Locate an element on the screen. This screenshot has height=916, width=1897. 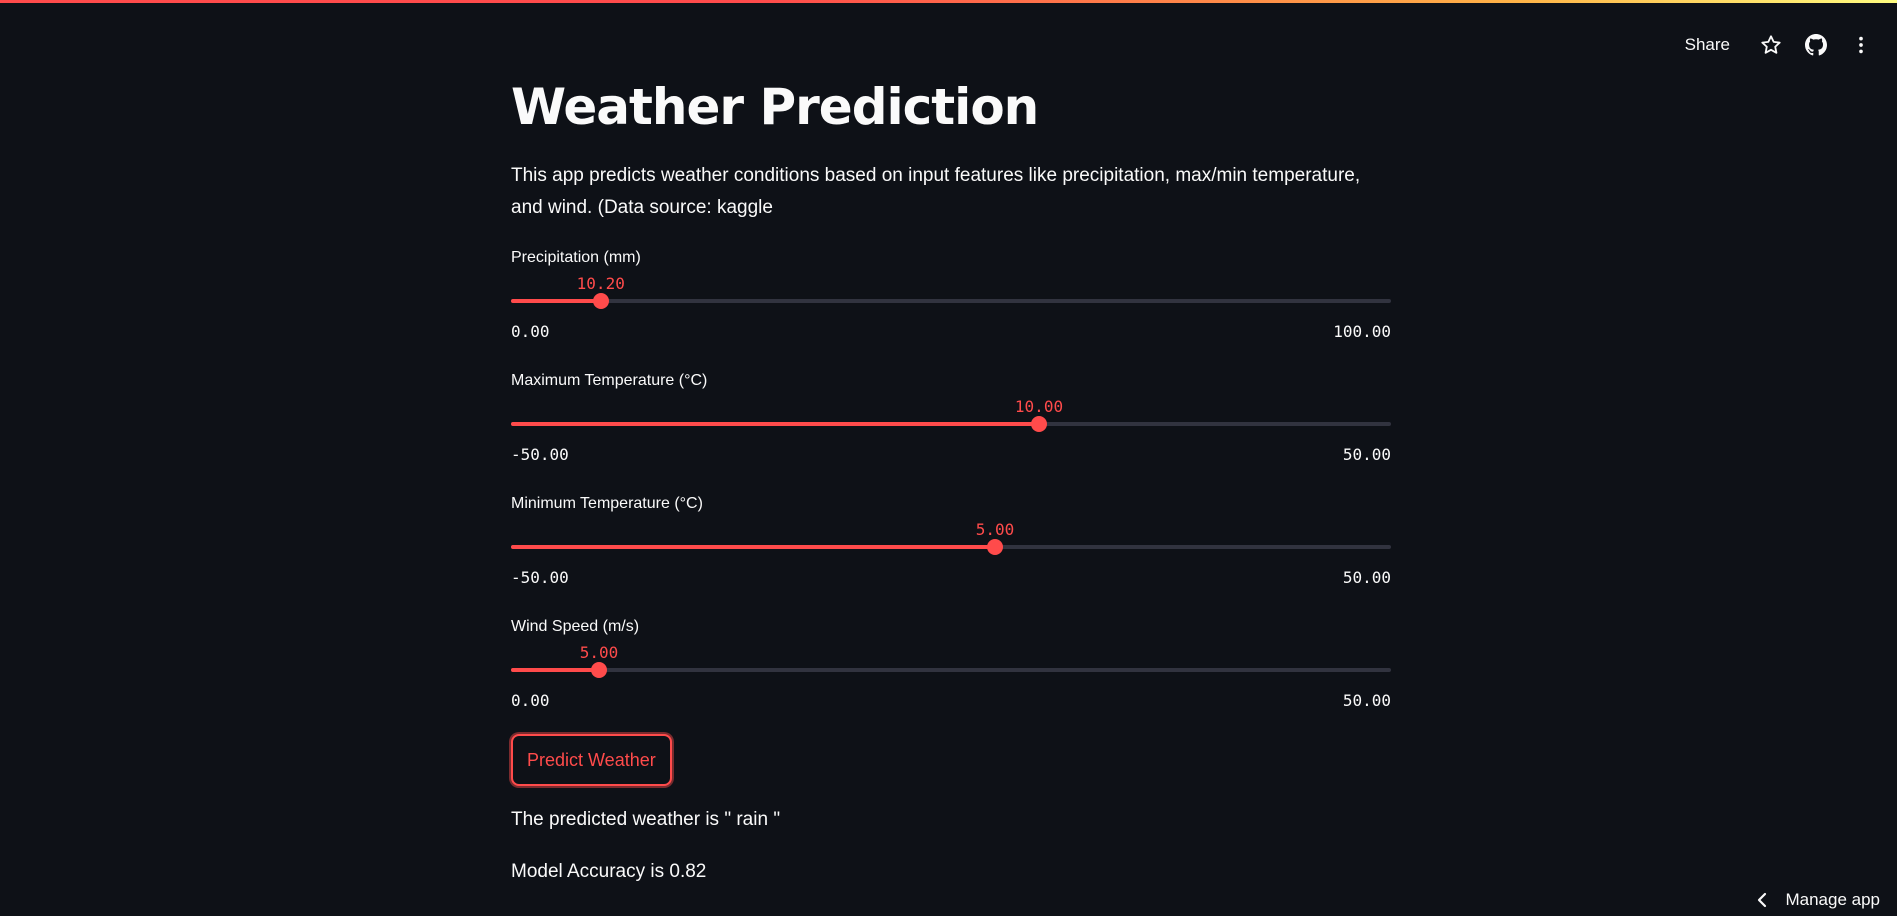
manage-app-label: Manage app is located at coordinates (1832, 899).